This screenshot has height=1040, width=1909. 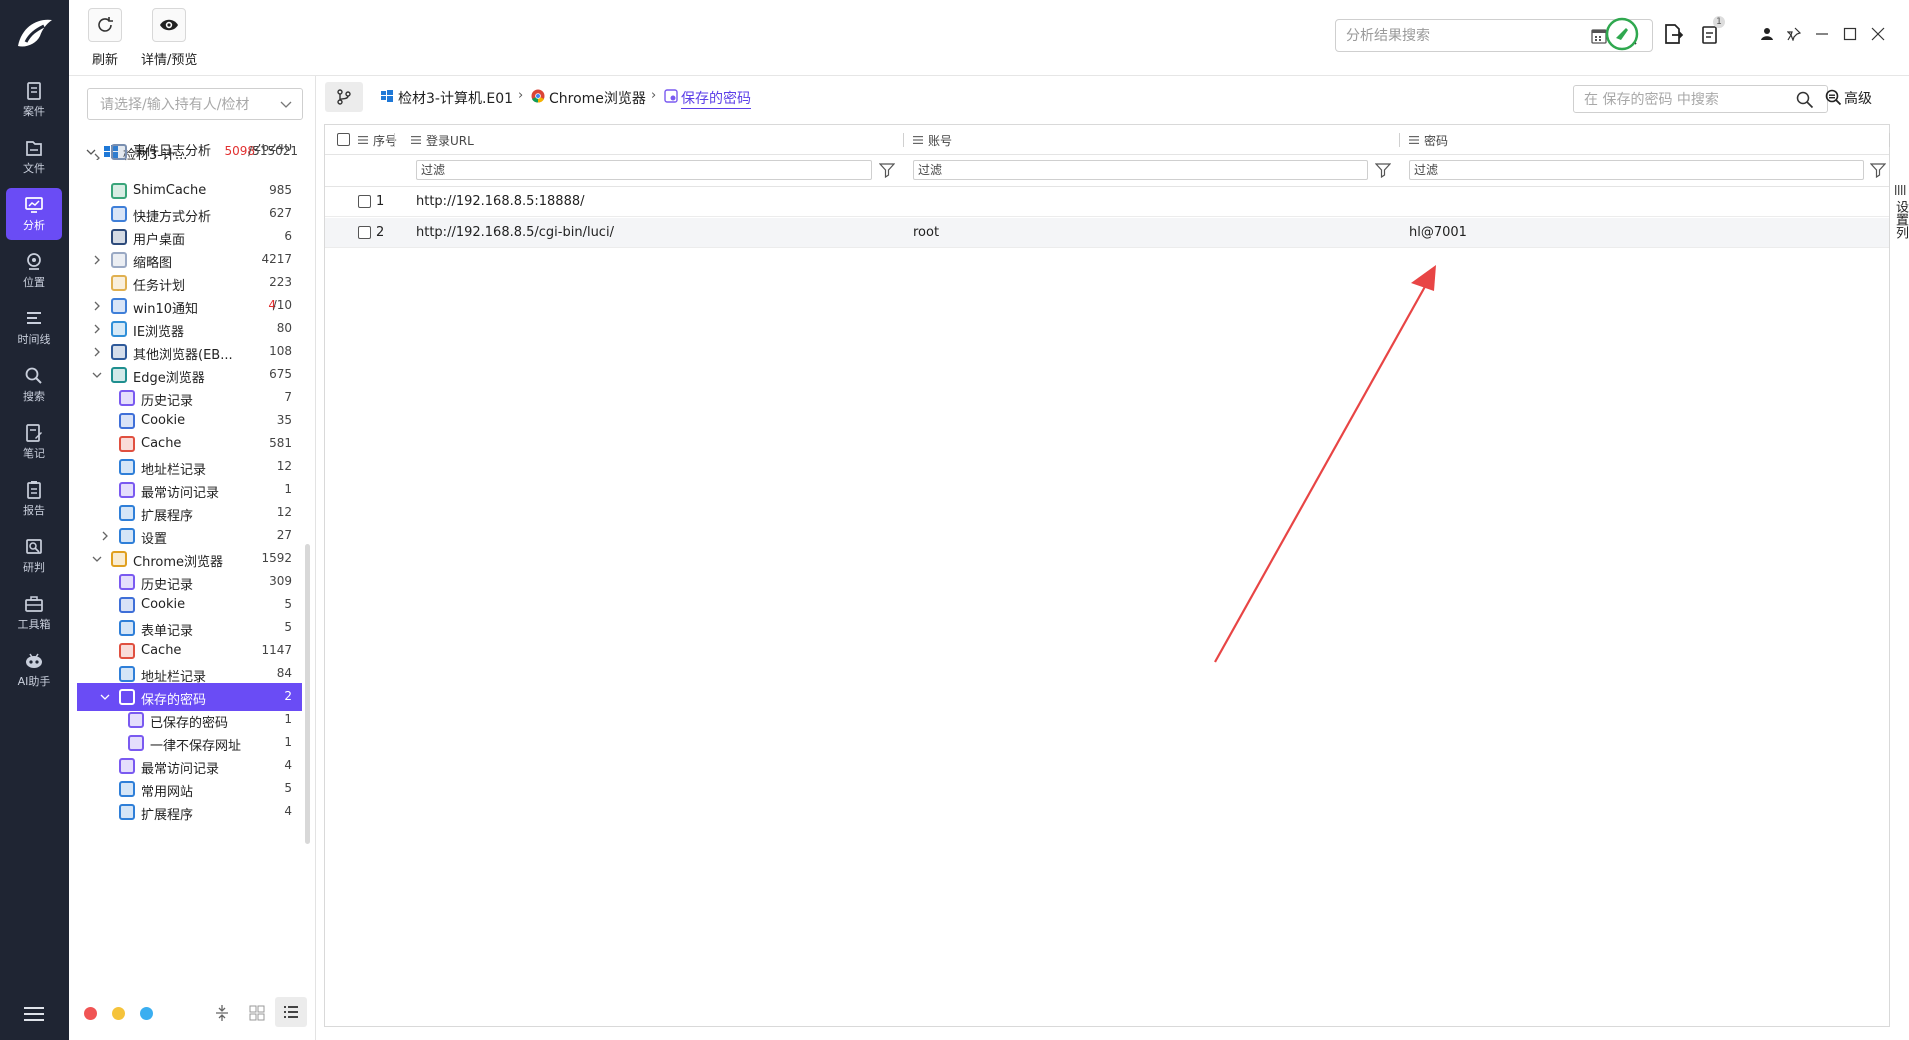 I want to click on search-icon, so click(x=1805, y=100).